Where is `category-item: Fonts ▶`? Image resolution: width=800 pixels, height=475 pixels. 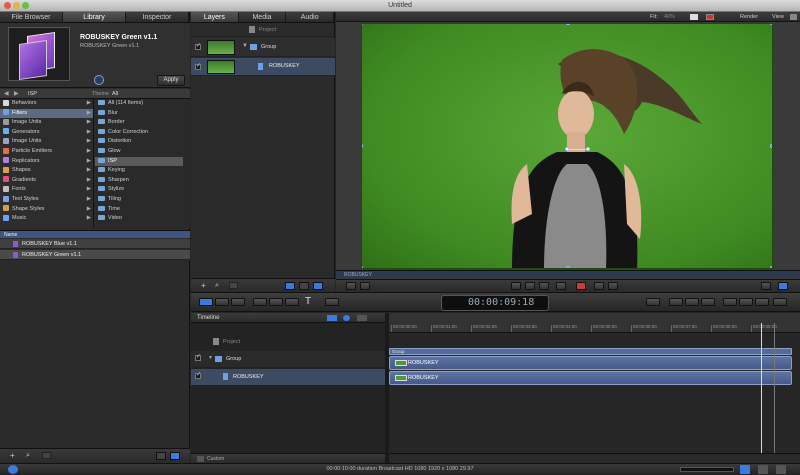
category-item: Fonts ▶ is located at coordinates (46, 190).